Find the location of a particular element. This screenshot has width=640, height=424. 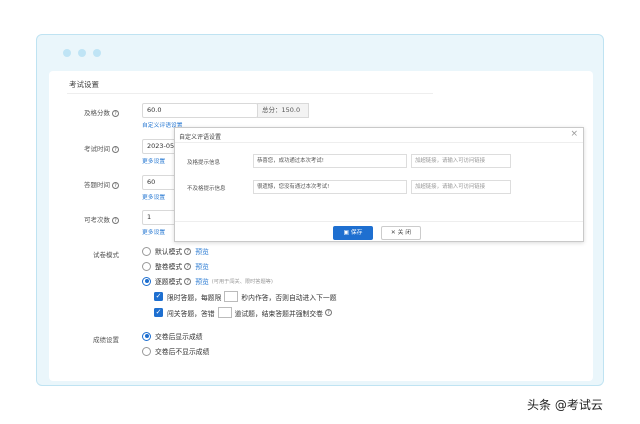

mode-per-question-option: 逐题模式 ? 预览 (可用于闯关、限时答题等) is located at coordinates (207, 281).